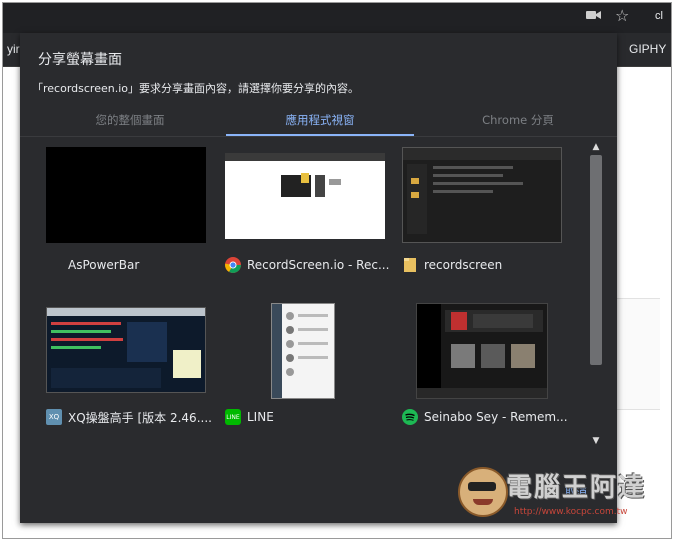  I want to click on tab-chrome-tab: Chrome 分頁, so click(518, 124).